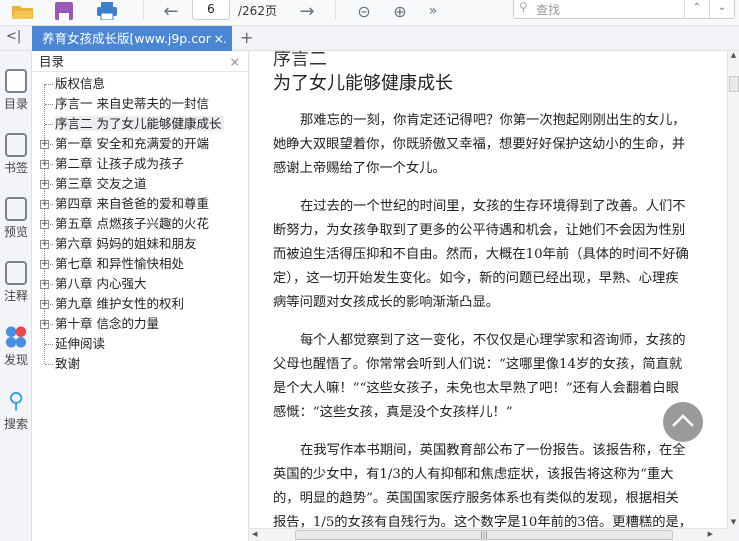  What do you see at coordinates (211, 10) in the screenshot?
I see `page-number-input: 6` at bounding box center [211, 10].